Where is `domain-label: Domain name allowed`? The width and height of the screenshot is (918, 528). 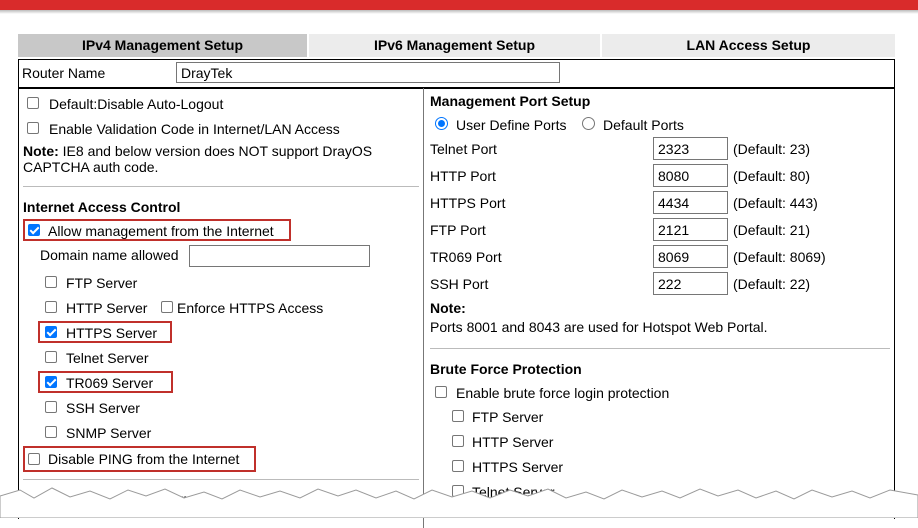
domain-label: Domain name allowed is located at coordinates (109, 255).